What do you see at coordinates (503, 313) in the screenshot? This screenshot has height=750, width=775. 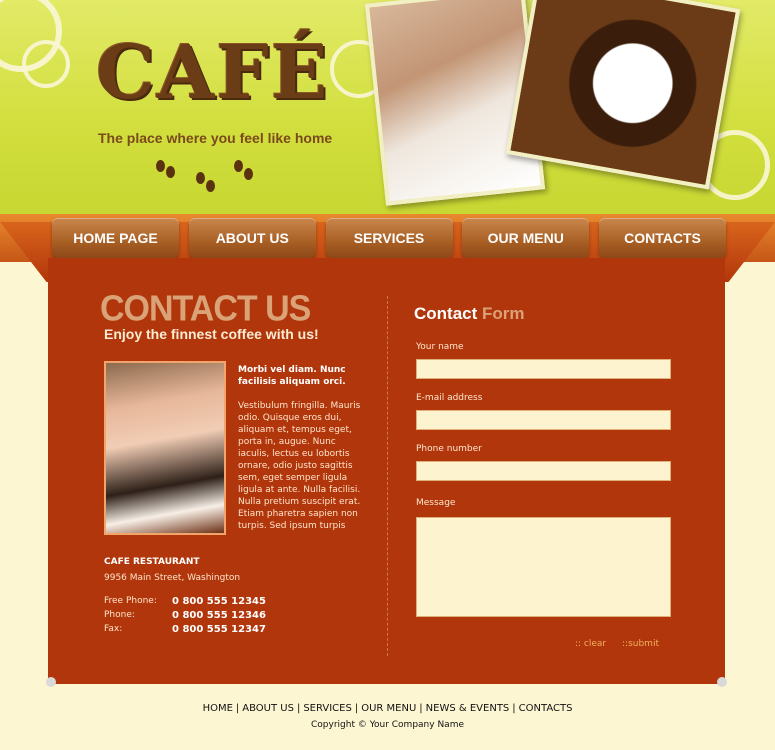 I see `form-title-part2: Form` at bounding box center [503, 313].